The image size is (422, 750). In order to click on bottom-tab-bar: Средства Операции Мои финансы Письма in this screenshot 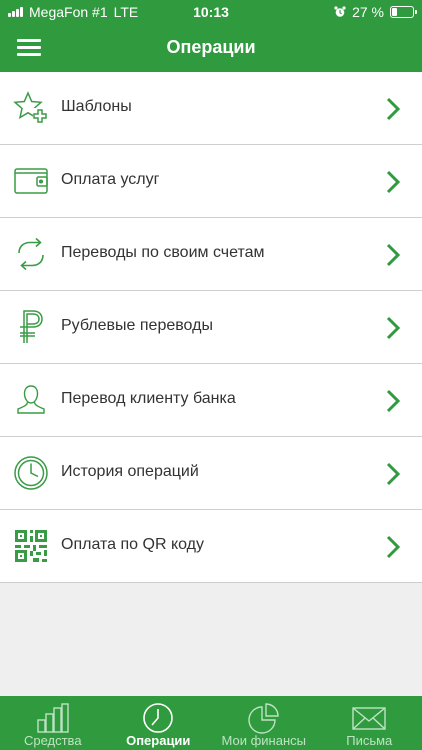, I will do `click(211, 723)`.